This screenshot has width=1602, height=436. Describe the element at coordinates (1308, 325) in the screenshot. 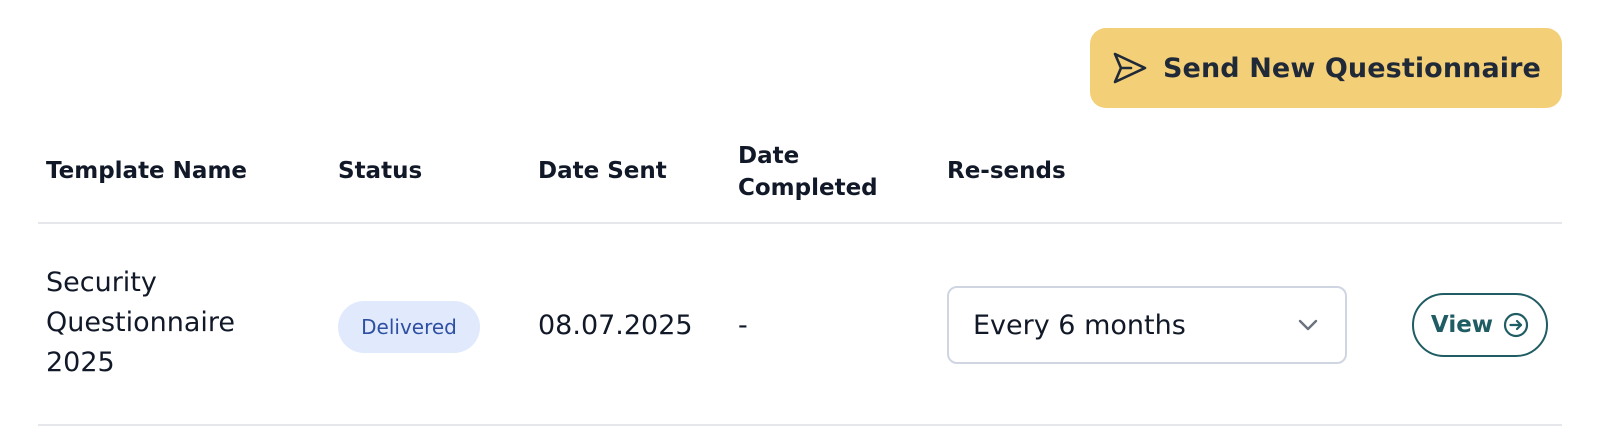

I see `chevron-down-icon` at that location.